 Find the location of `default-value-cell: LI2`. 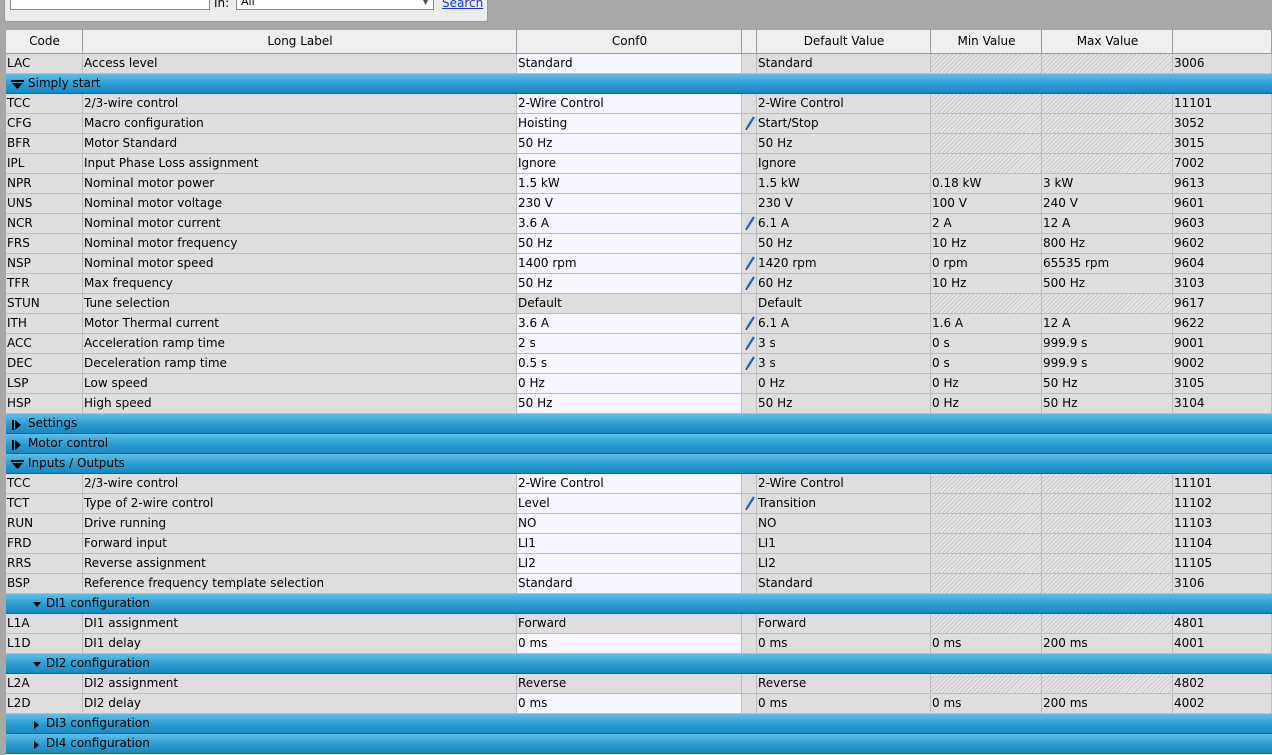

default-value-cell: LI2 is located at coordinates (844, 564).